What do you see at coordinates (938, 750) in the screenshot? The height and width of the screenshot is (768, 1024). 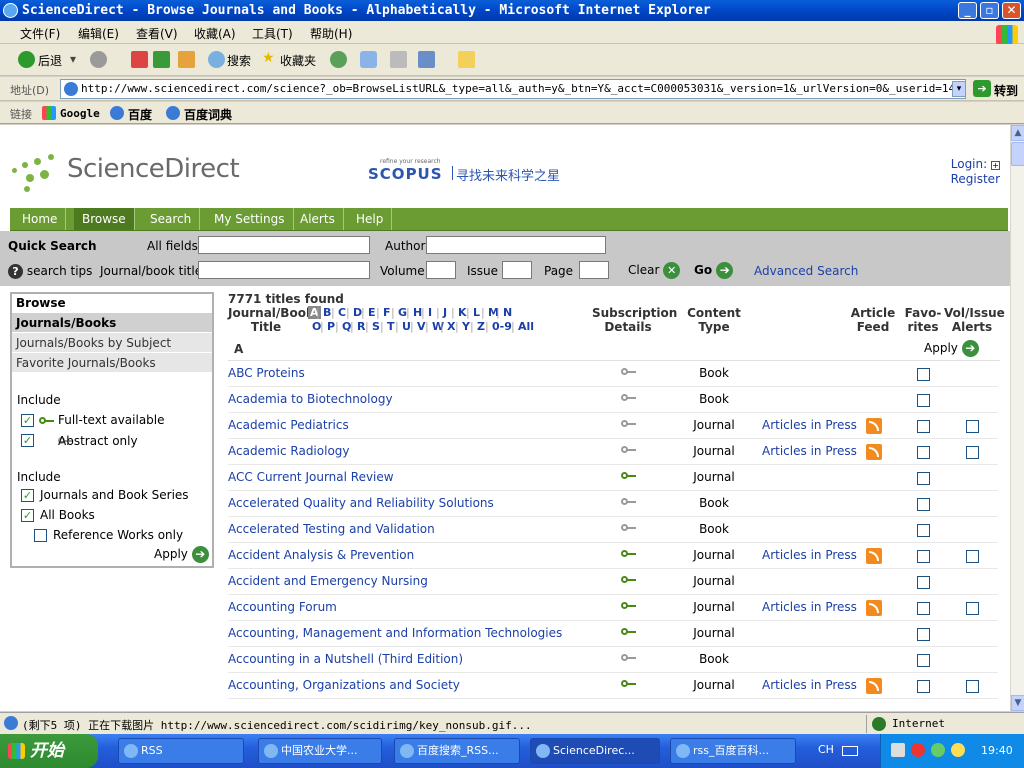 I see `tray-network-icon` at bounding box center [938, 750].